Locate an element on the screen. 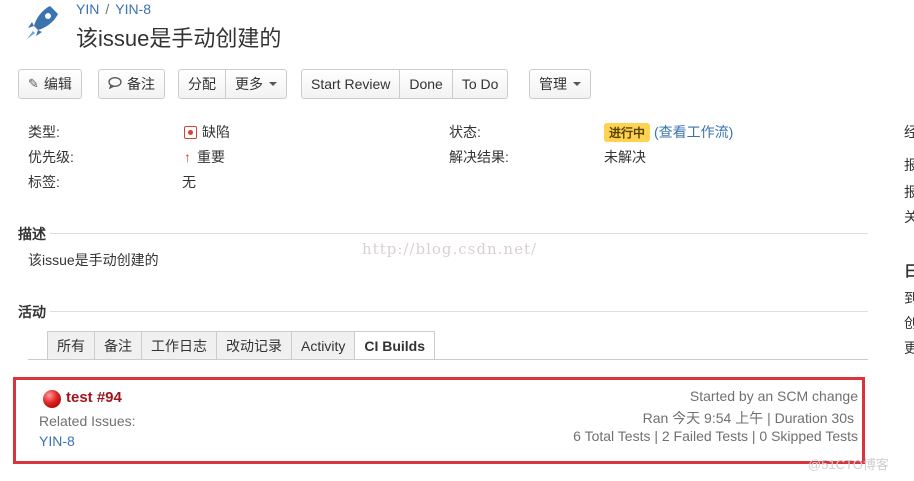 The width and height of the screenshot is (914, 481). watermark-text: http://blog.csdn.net/ is located at coordinates (450, 249).